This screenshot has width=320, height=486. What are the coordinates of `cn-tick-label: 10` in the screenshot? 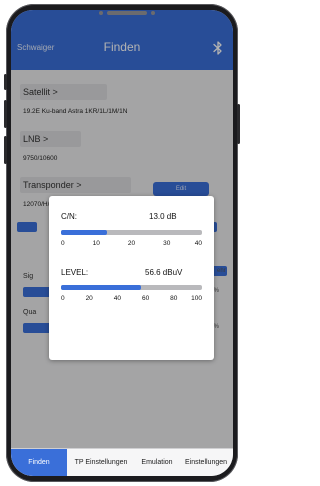 It's located at (96, 243).